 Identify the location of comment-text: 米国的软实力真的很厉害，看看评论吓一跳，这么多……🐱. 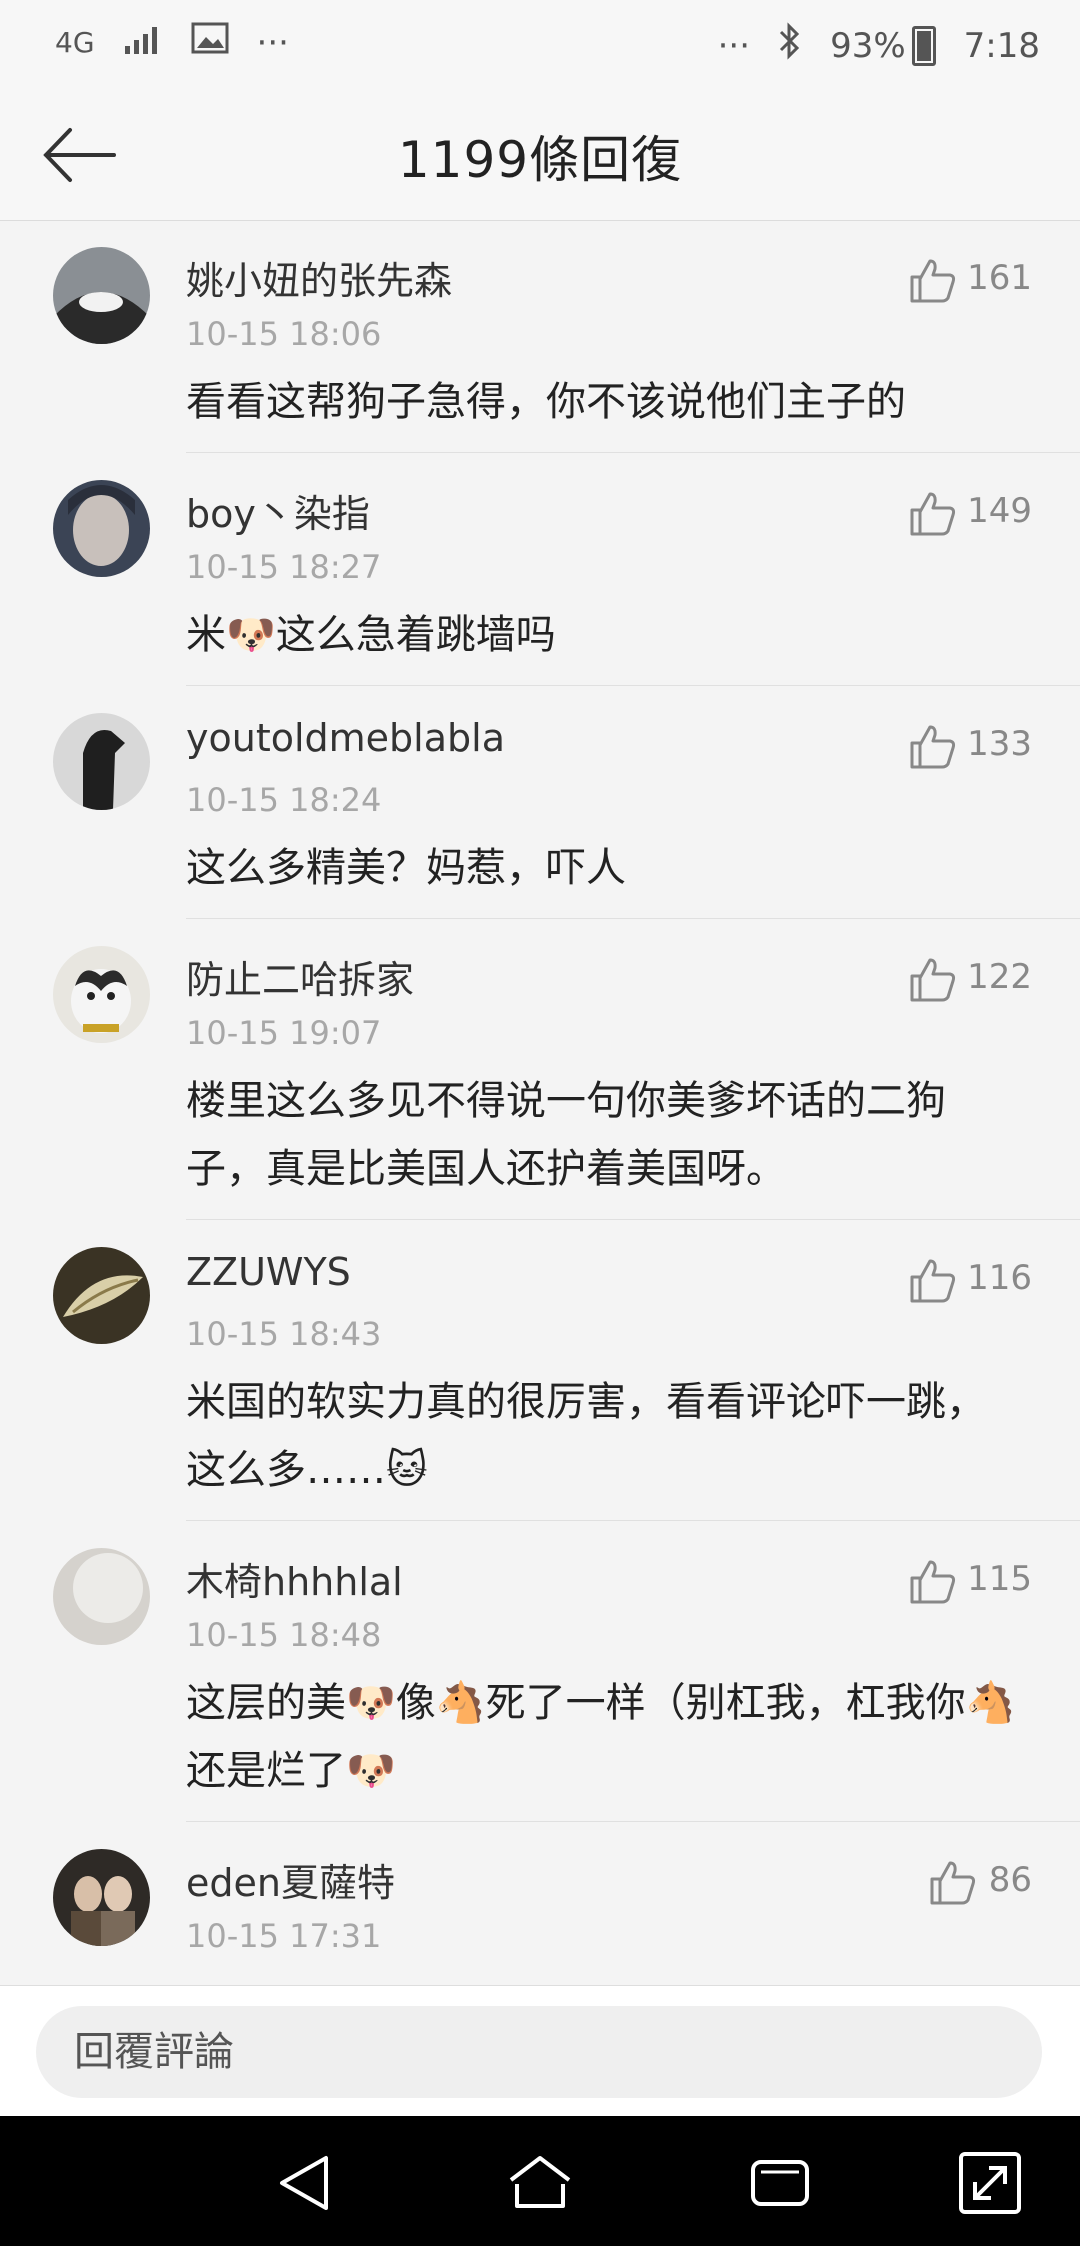
(586, 1436).